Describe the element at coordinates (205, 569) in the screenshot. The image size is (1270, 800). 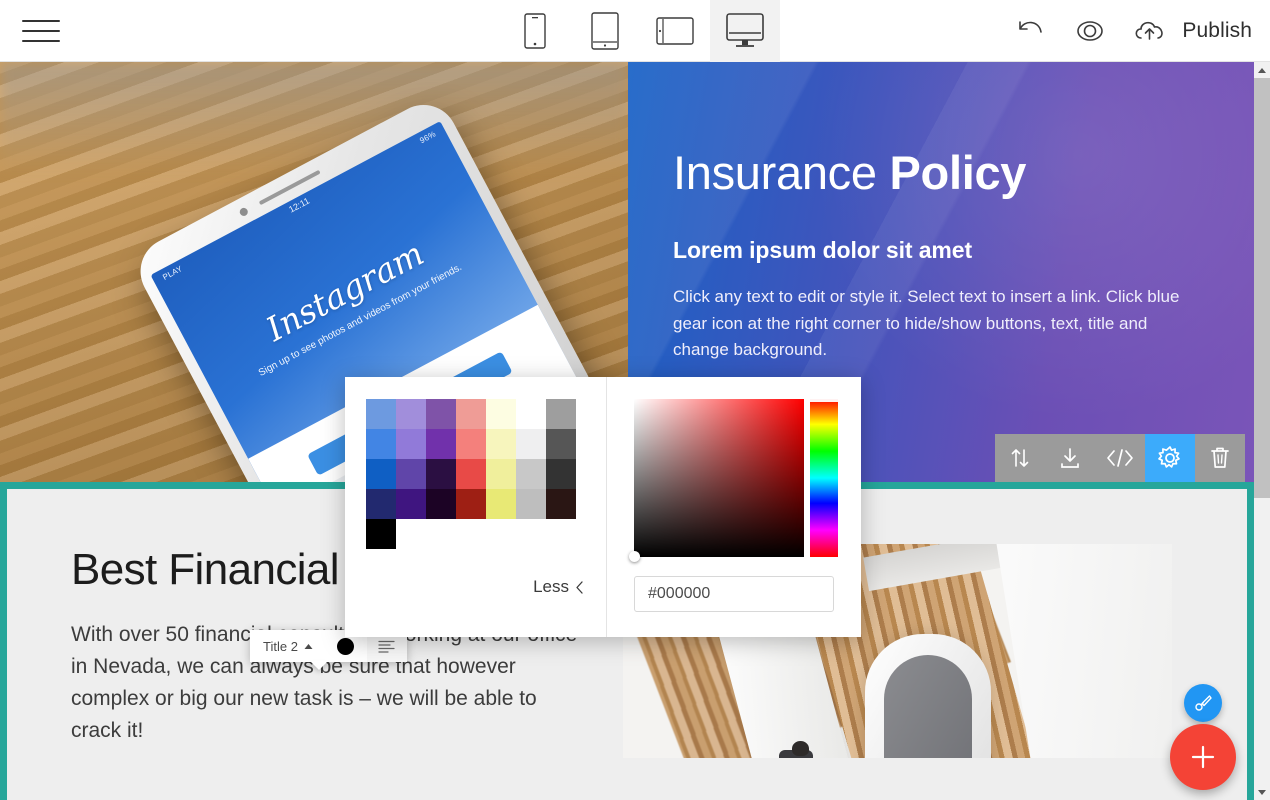
I see `section2-title-light: Best Financial` at that location.